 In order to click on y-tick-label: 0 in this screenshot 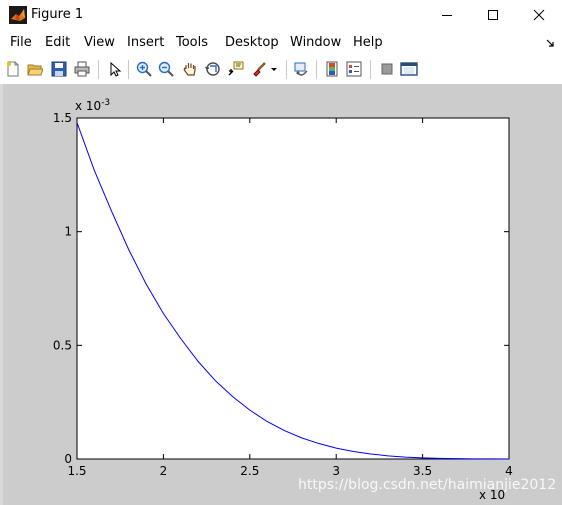, I will do `click(68, 459)`.